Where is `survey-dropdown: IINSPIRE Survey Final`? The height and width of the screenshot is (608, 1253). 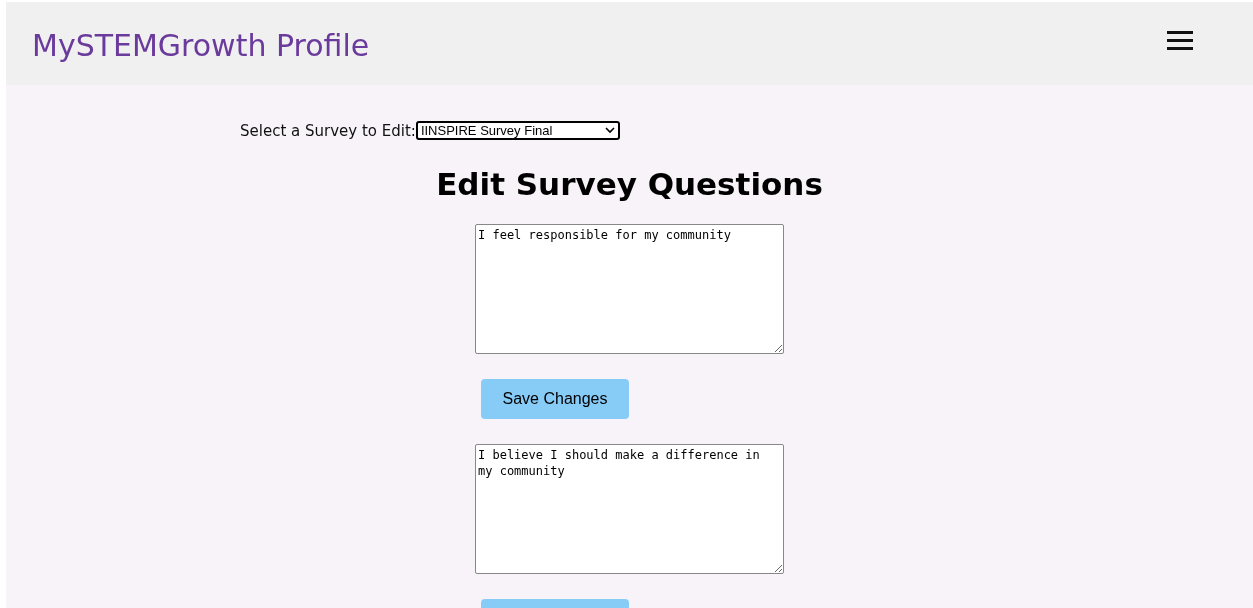 survey-dropdown: IINSPIRE Survey Final is located at coordinates (517, 130).